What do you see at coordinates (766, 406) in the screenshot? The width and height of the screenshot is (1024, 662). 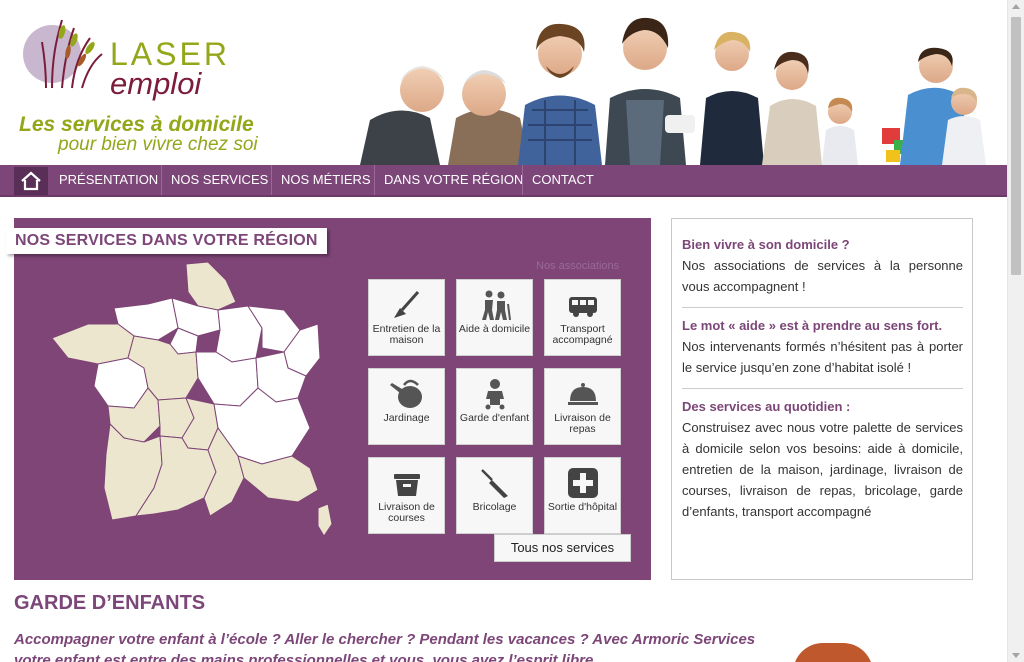 I see `sidebar-heading-3: Des services au quotidien :` at bounding box center [766, 406].